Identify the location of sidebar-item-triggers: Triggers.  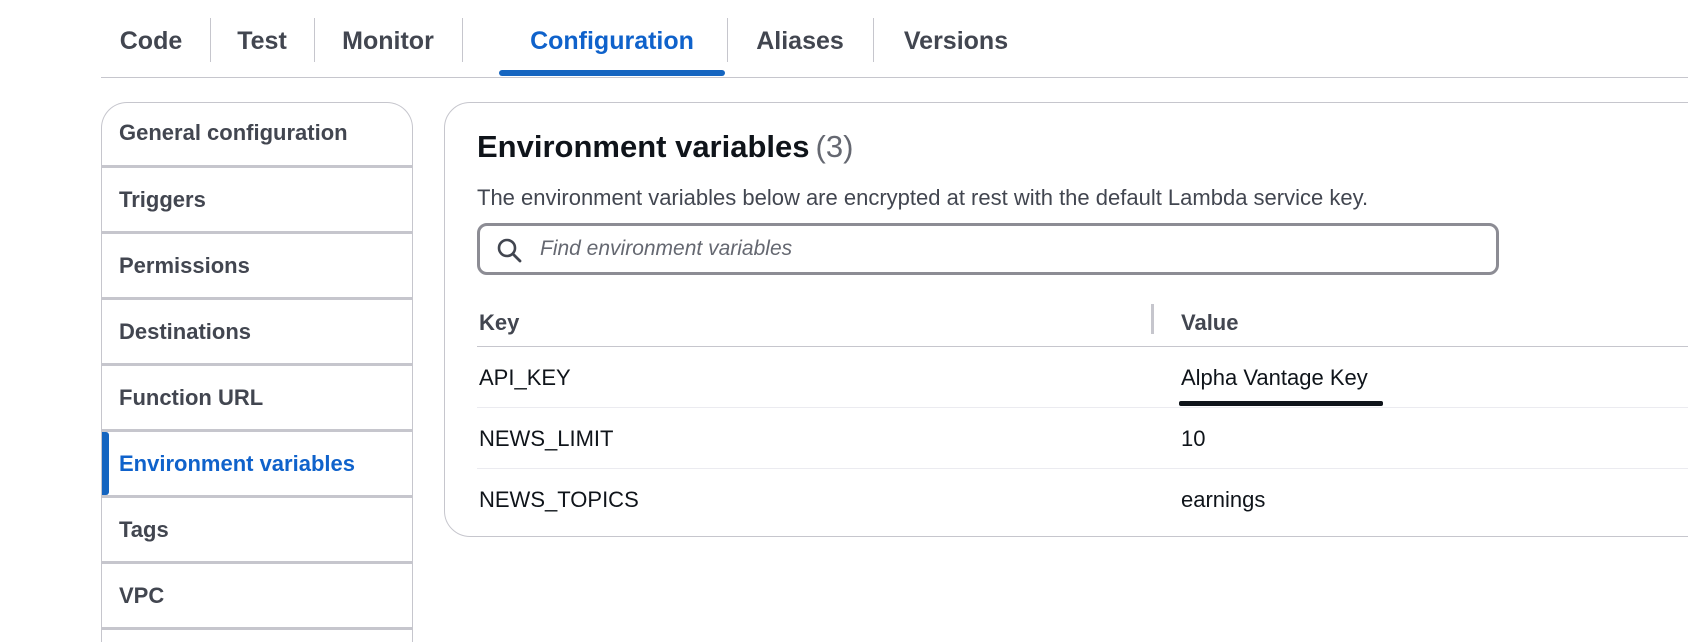
(257, 201).